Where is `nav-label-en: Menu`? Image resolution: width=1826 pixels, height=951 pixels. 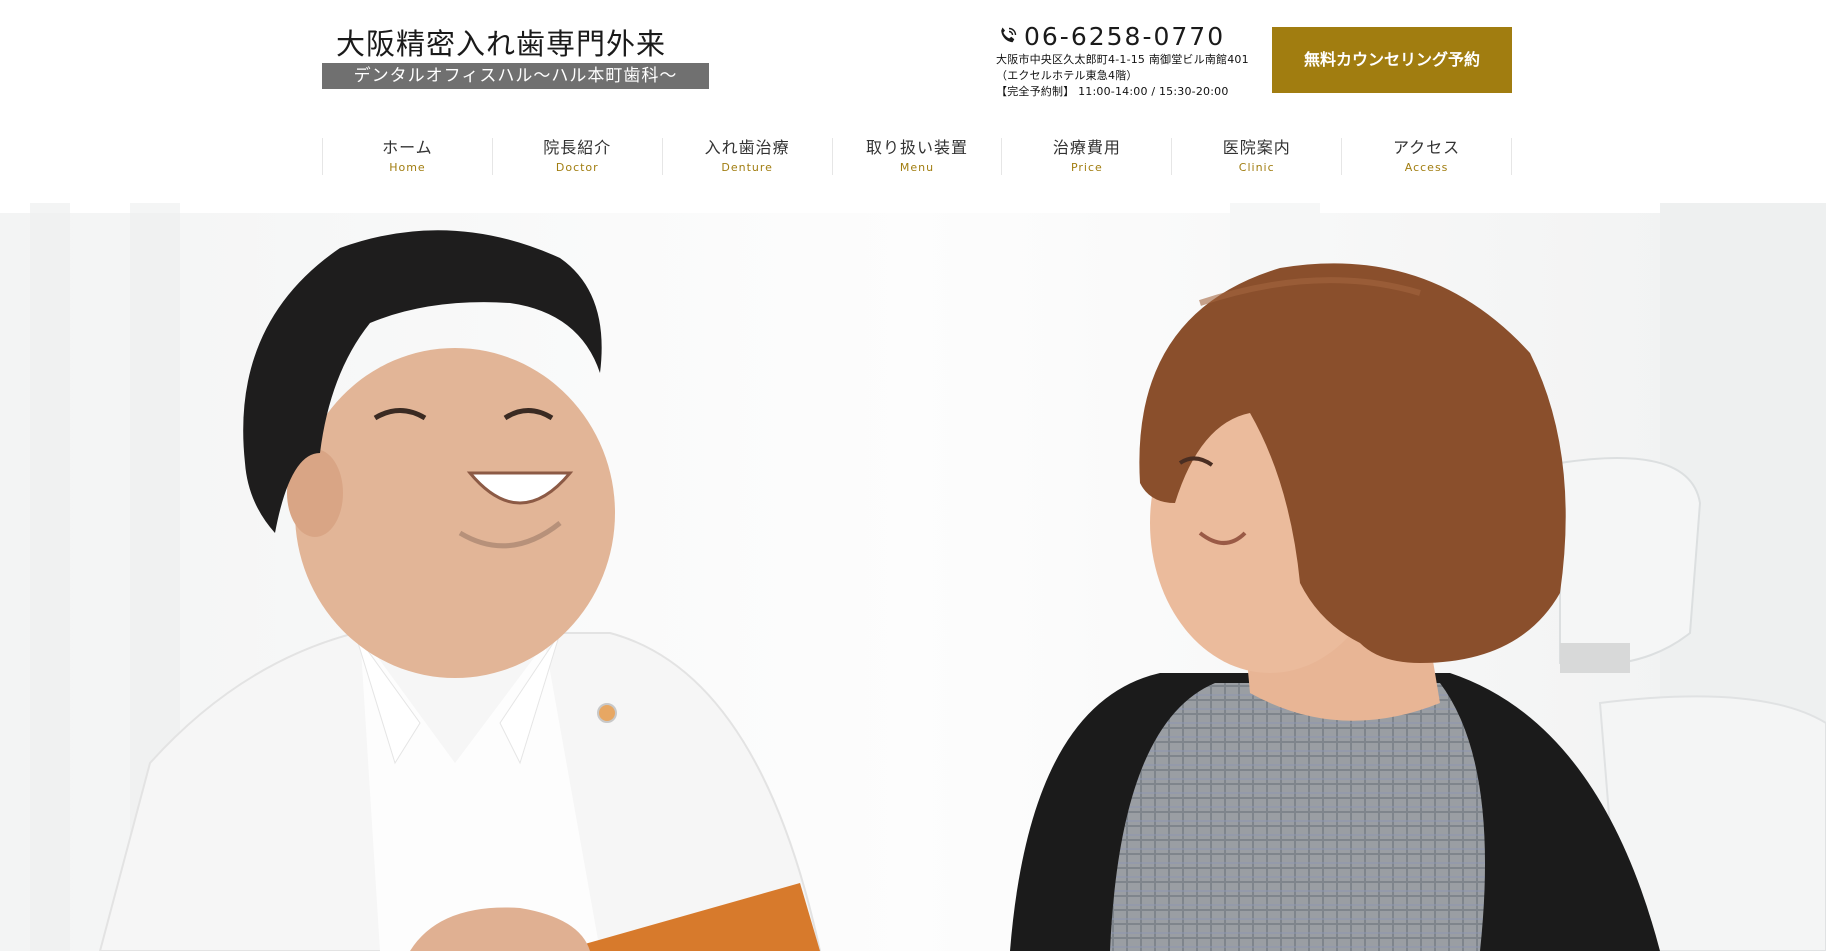
nav-label-en: Menu is located at coordinates (917, 167).